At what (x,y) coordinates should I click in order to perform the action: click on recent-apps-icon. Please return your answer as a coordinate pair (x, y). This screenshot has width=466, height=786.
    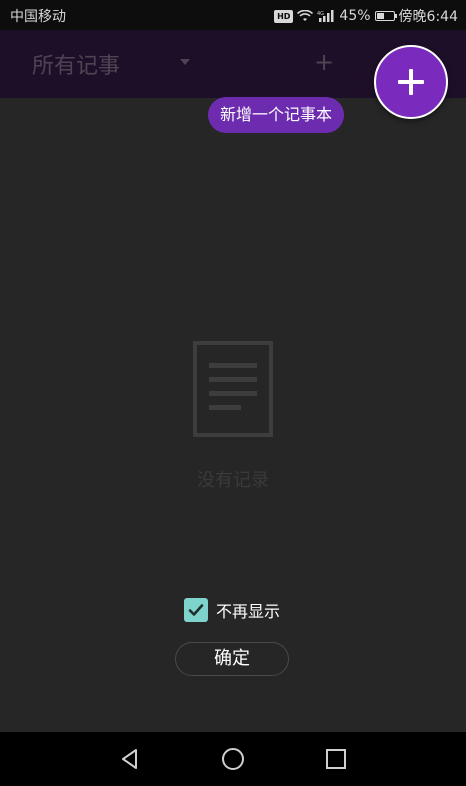
    Looking at the image, I should click on (336, 759).